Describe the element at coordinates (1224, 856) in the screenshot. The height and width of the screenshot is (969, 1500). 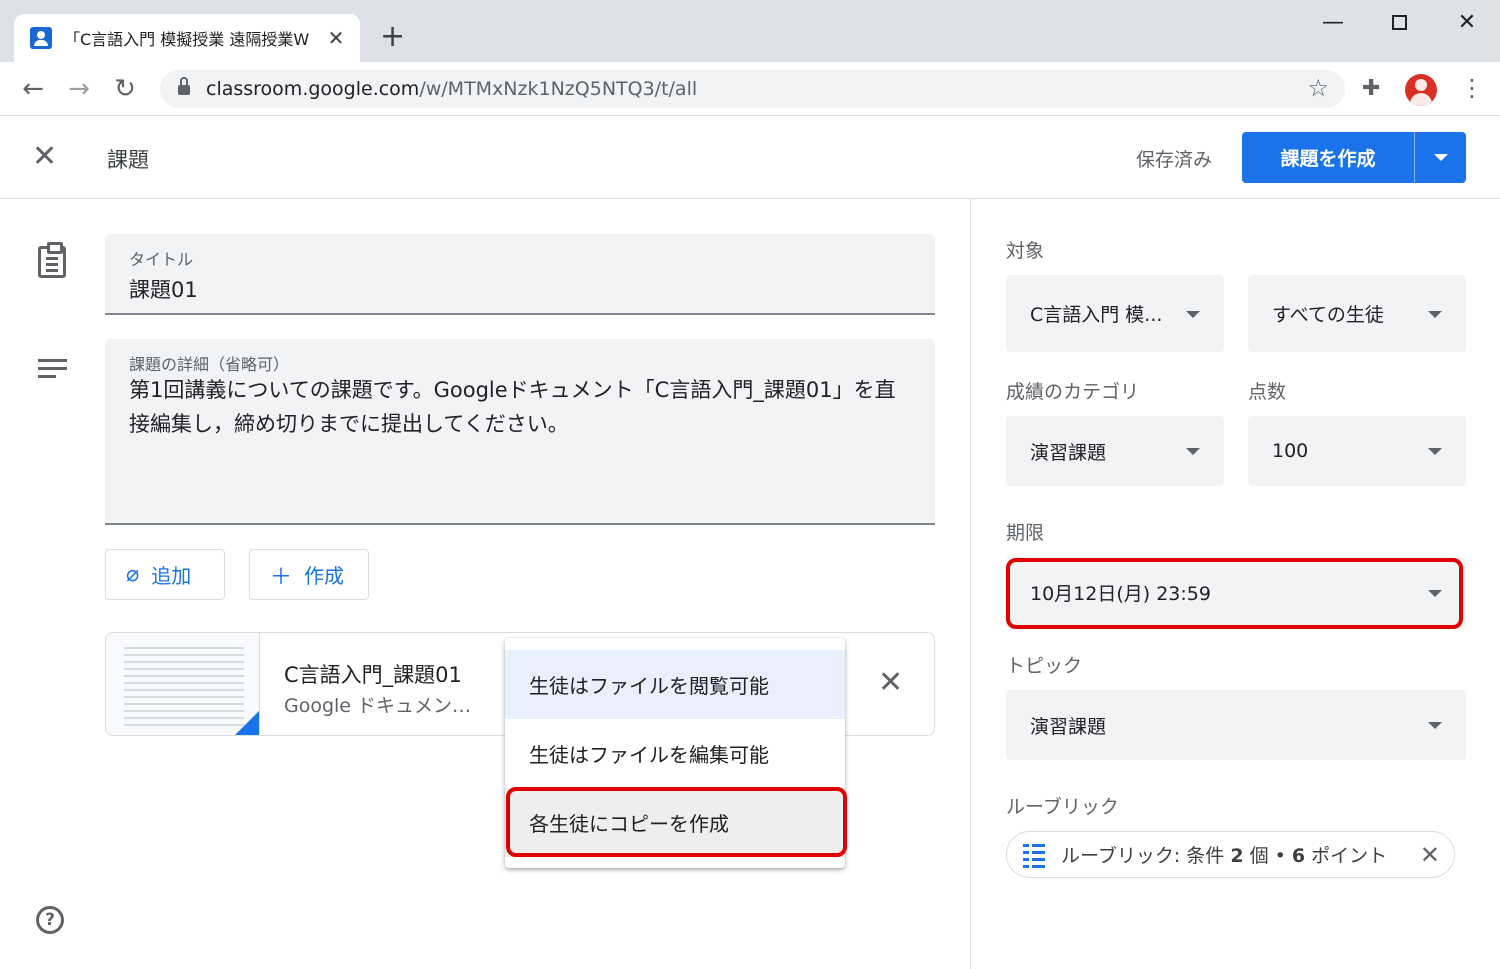
I see `rubric-summary: ルーブリック: 条件 2 個 • 6 ポイント` at that location.